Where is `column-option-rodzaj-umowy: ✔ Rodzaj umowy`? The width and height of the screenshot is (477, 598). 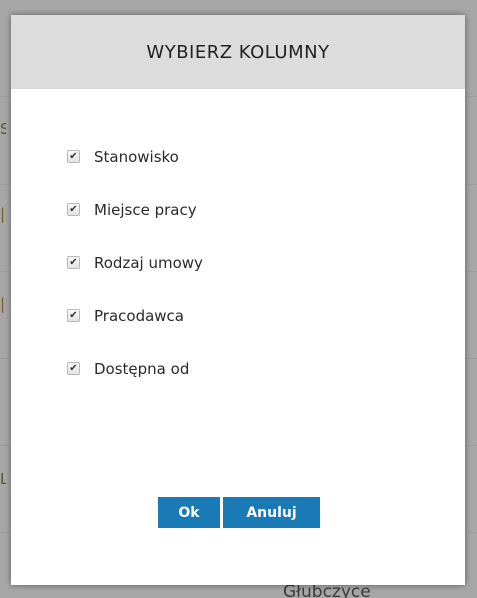 column-option-rodzaj-umowy: ✔ Rodzaj umowy is located at coordinates (135, 262).